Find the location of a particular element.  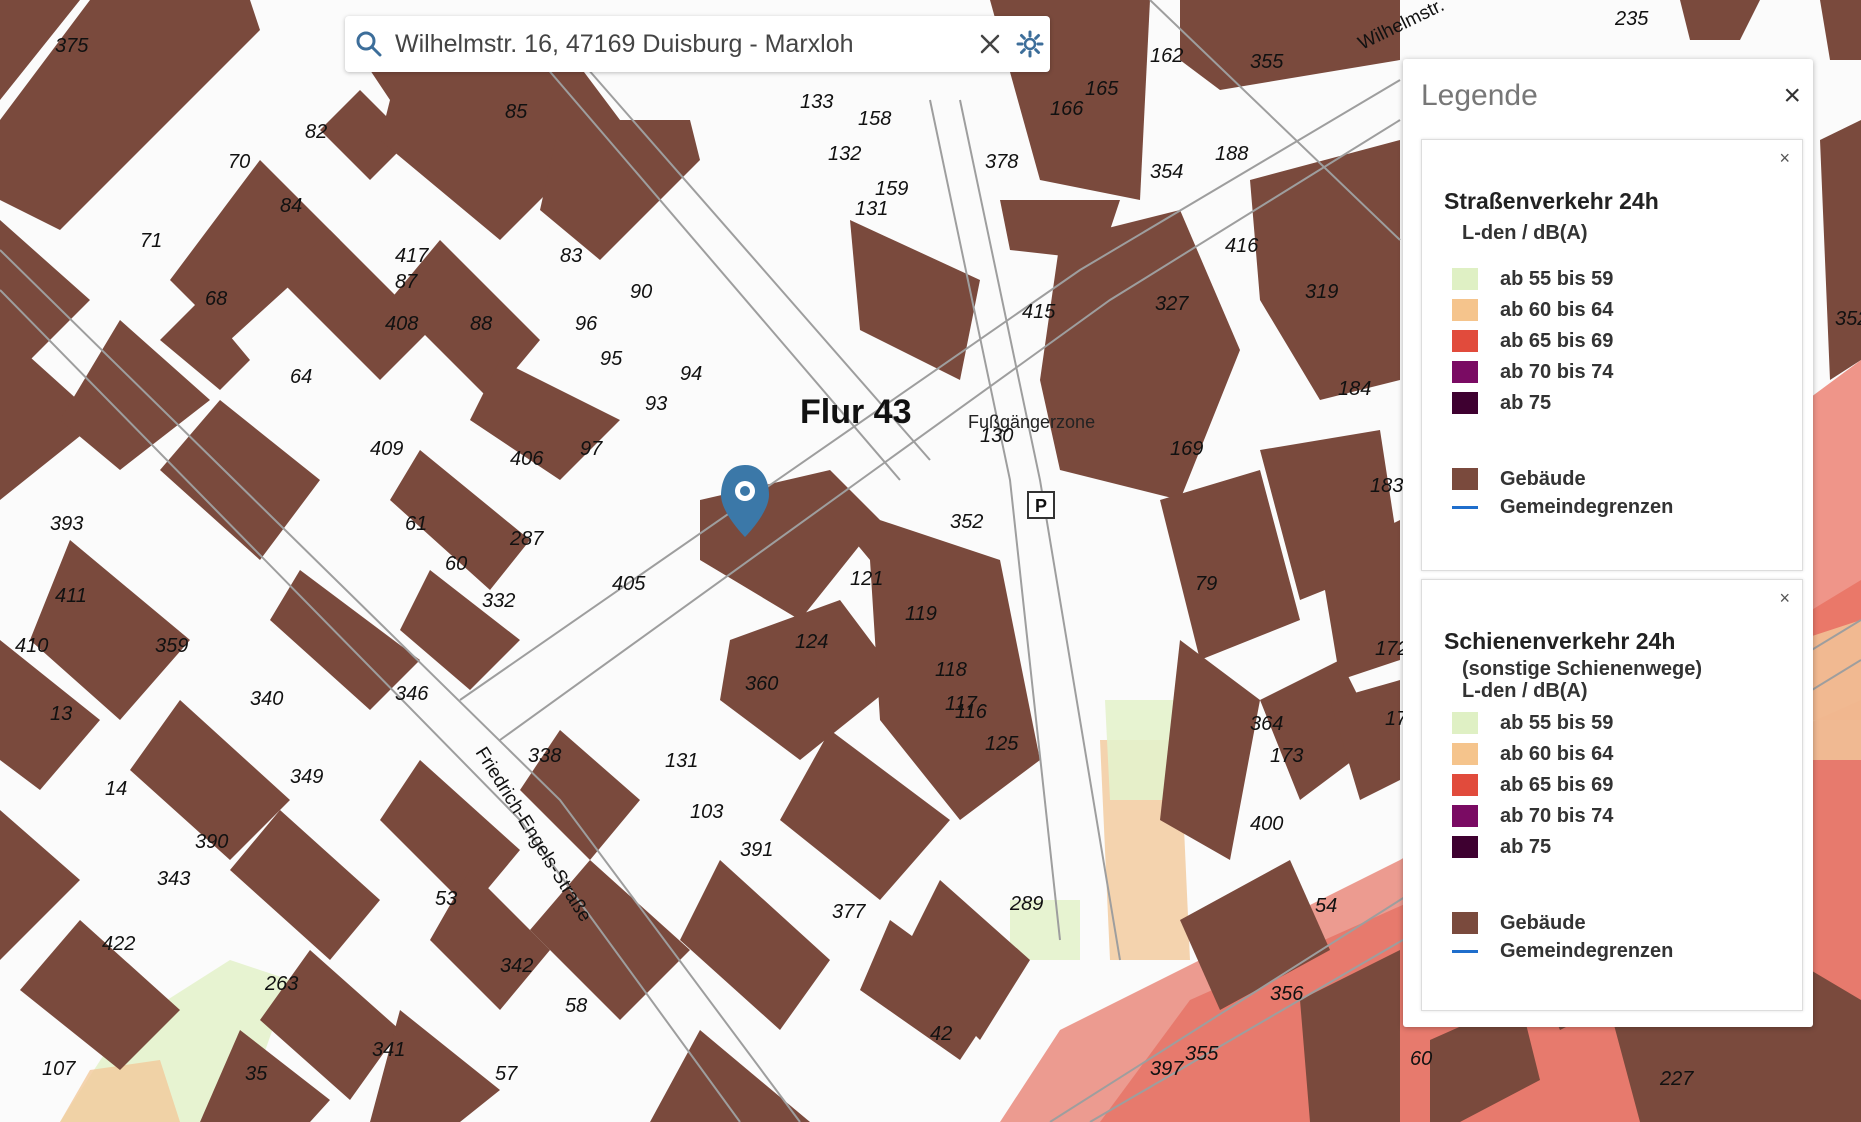

plot-number-label: 343 is located at coordinates (173, 879).